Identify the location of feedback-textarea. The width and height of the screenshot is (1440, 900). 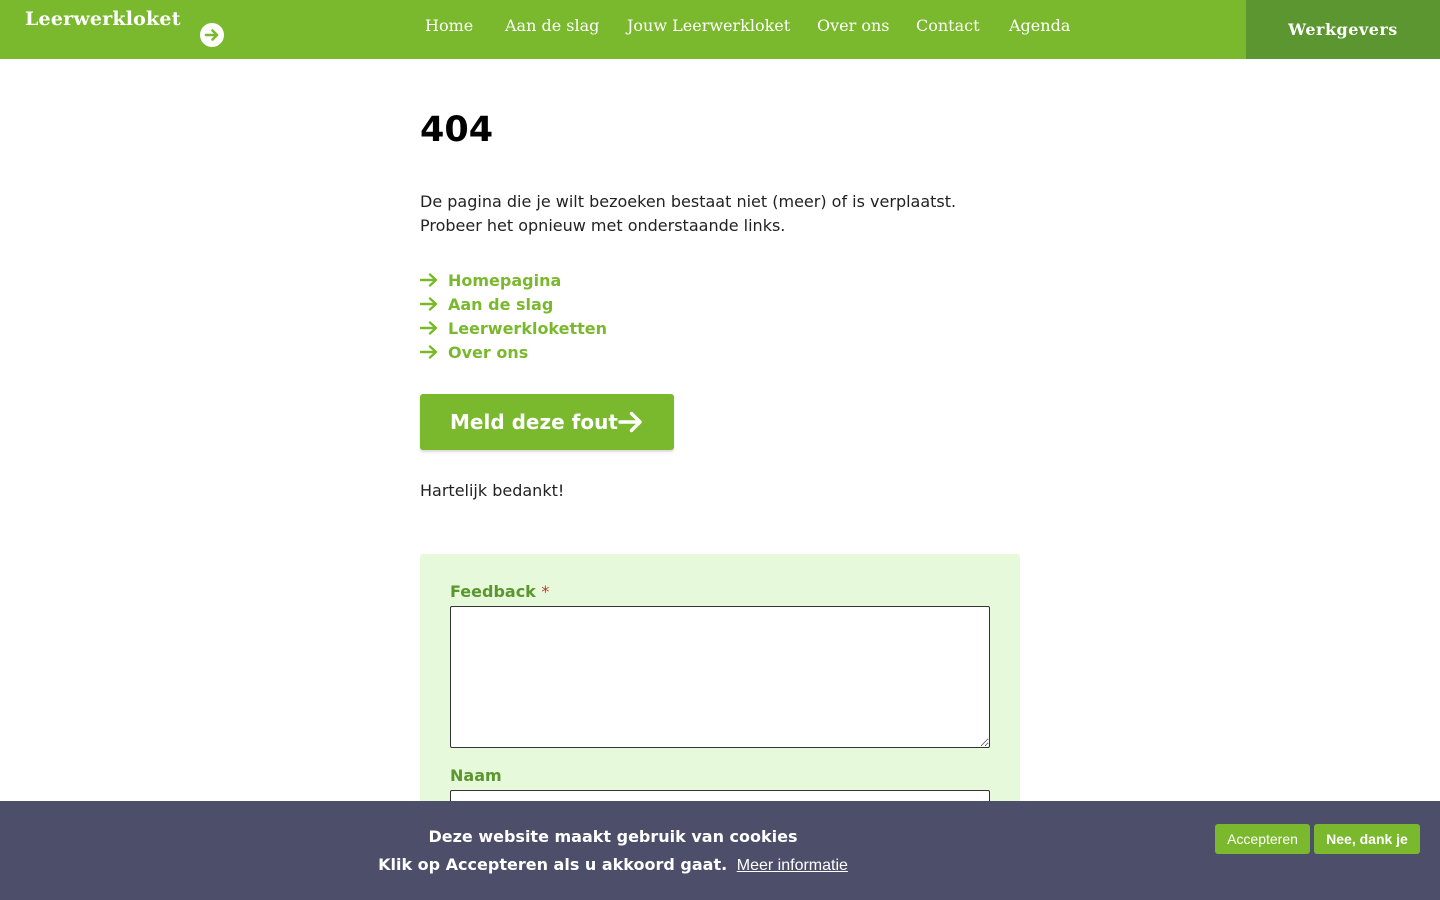
(720, 677).